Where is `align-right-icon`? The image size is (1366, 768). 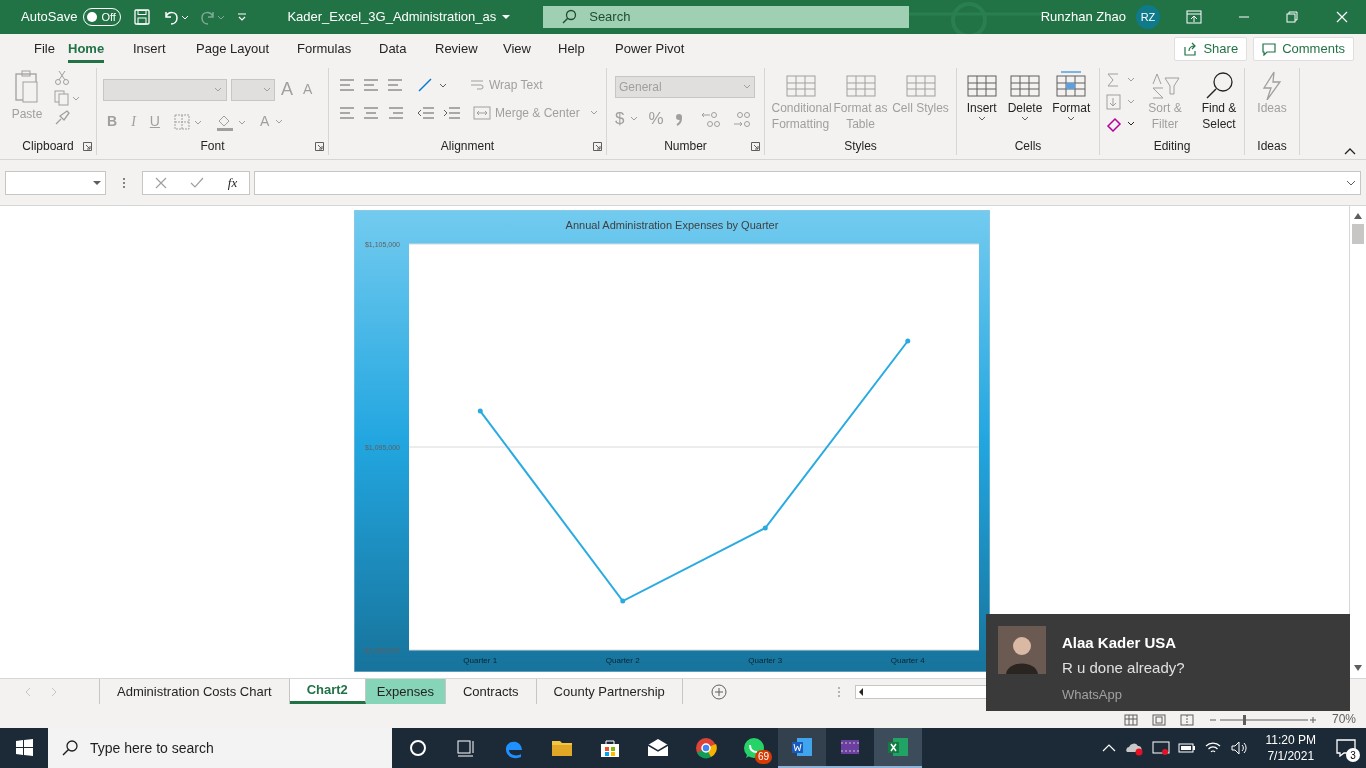
align-right-icon is located at coordinates (395, 113).